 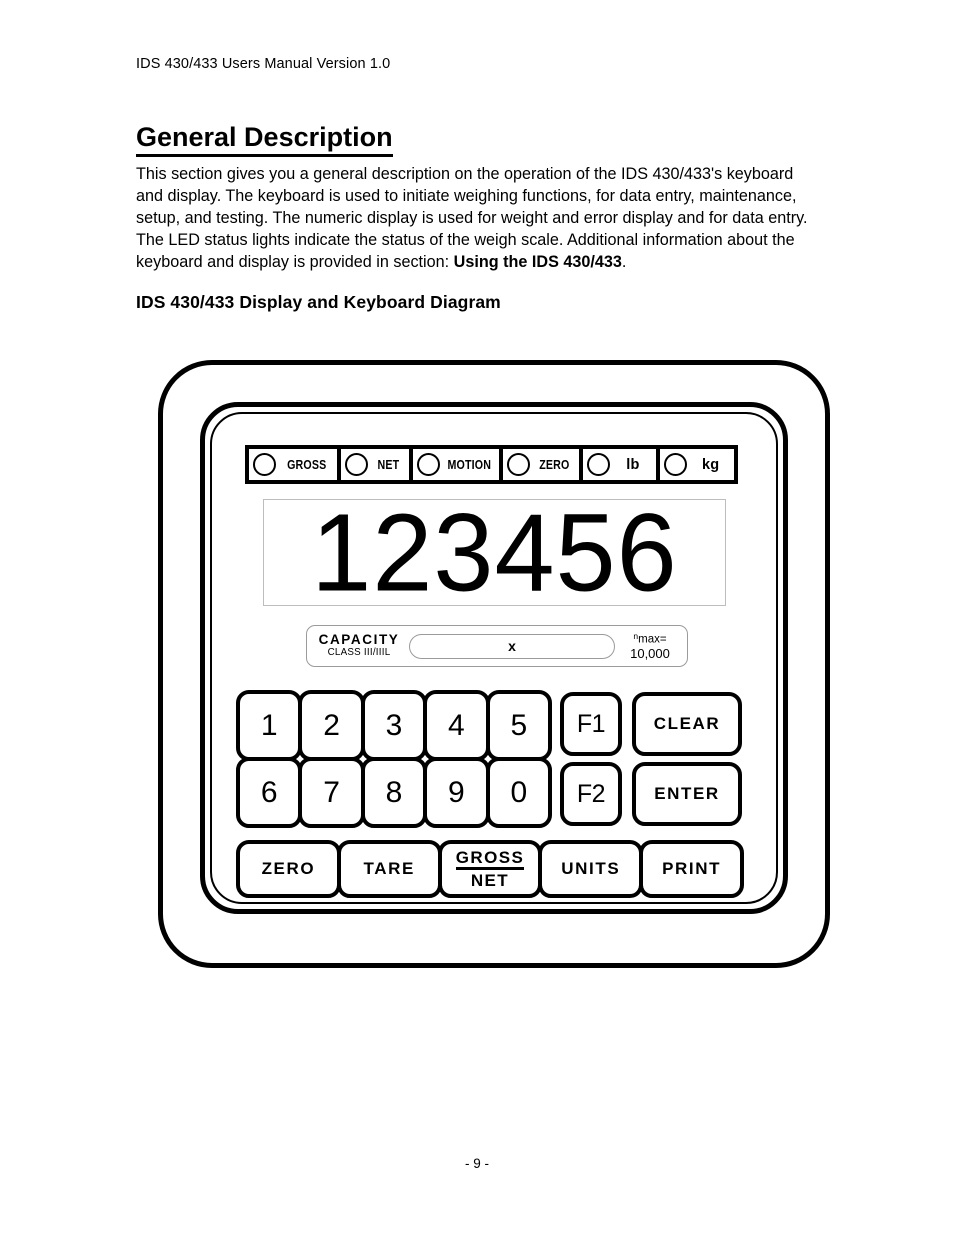 I want to click on nmax-label: nmax=, so click(x=650, y=639).